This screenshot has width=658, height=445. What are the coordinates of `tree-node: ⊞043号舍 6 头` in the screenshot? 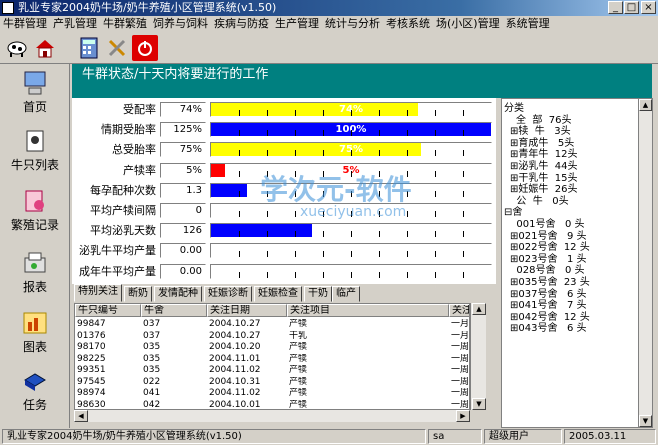 It's located at (548, 328).